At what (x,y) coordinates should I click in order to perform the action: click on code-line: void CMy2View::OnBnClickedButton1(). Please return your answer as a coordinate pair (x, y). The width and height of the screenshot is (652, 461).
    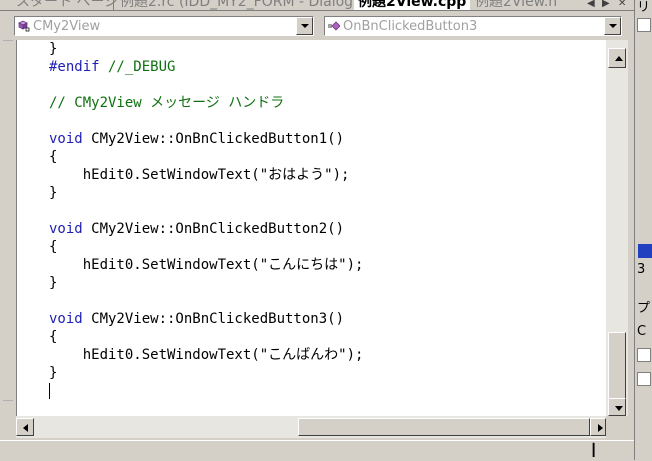
    Looking at the image, I should click on (206, 139).